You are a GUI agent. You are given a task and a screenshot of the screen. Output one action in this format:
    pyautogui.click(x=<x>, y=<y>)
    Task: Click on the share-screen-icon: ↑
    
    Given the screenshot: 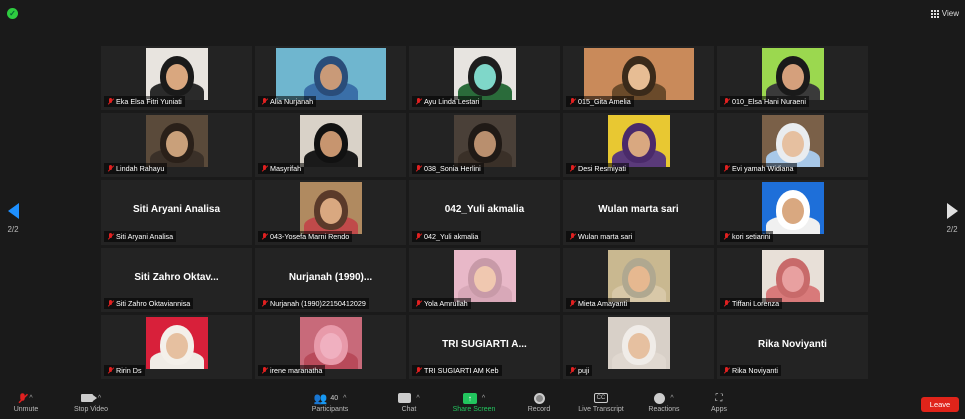 What is the action you would take?
    pyautogui.click(x=469, y=398)
    